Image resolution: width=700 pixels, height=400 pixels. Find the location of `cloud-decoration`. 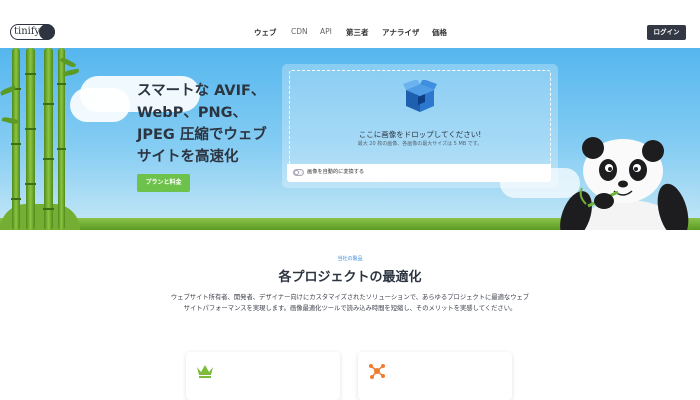

cloud-decoration is located at coordinates (100, 105).